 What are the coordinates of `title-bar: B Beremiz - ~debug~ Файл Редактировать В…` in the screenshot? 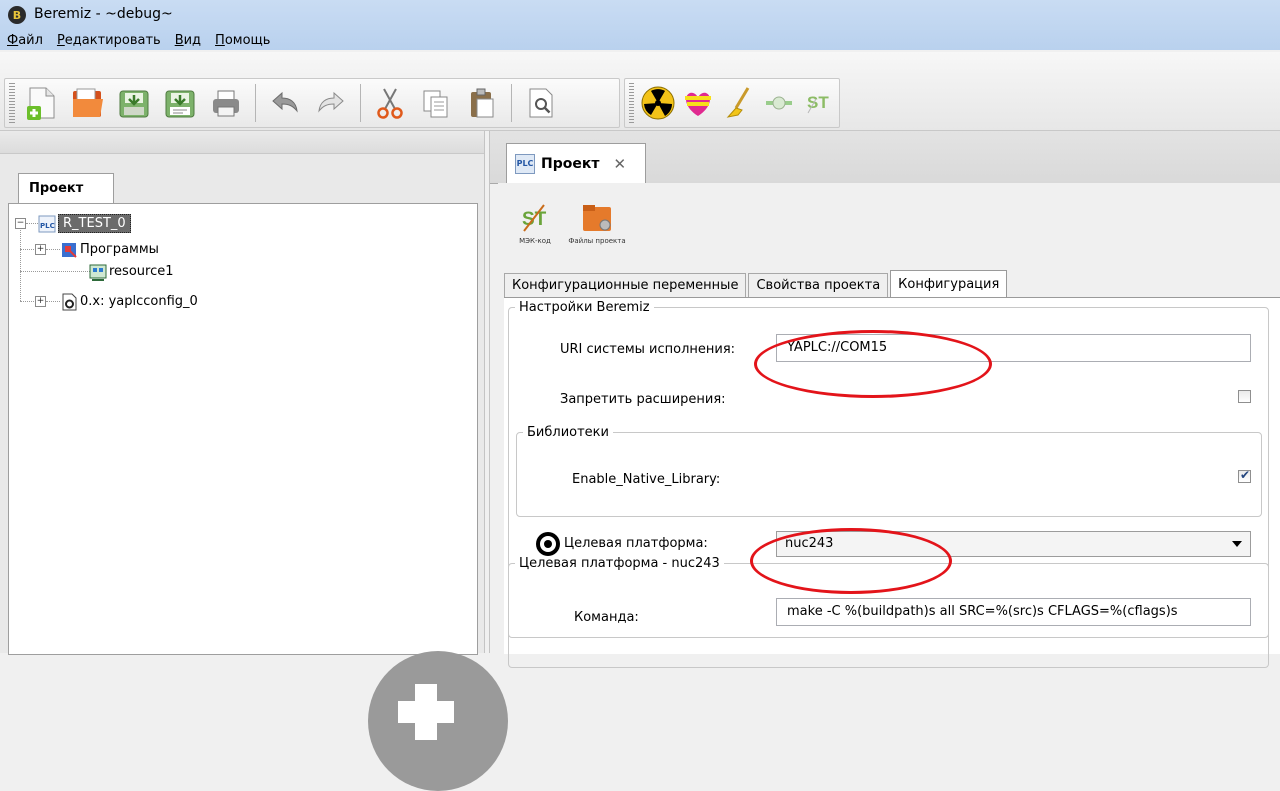 It's located at (640, 25).